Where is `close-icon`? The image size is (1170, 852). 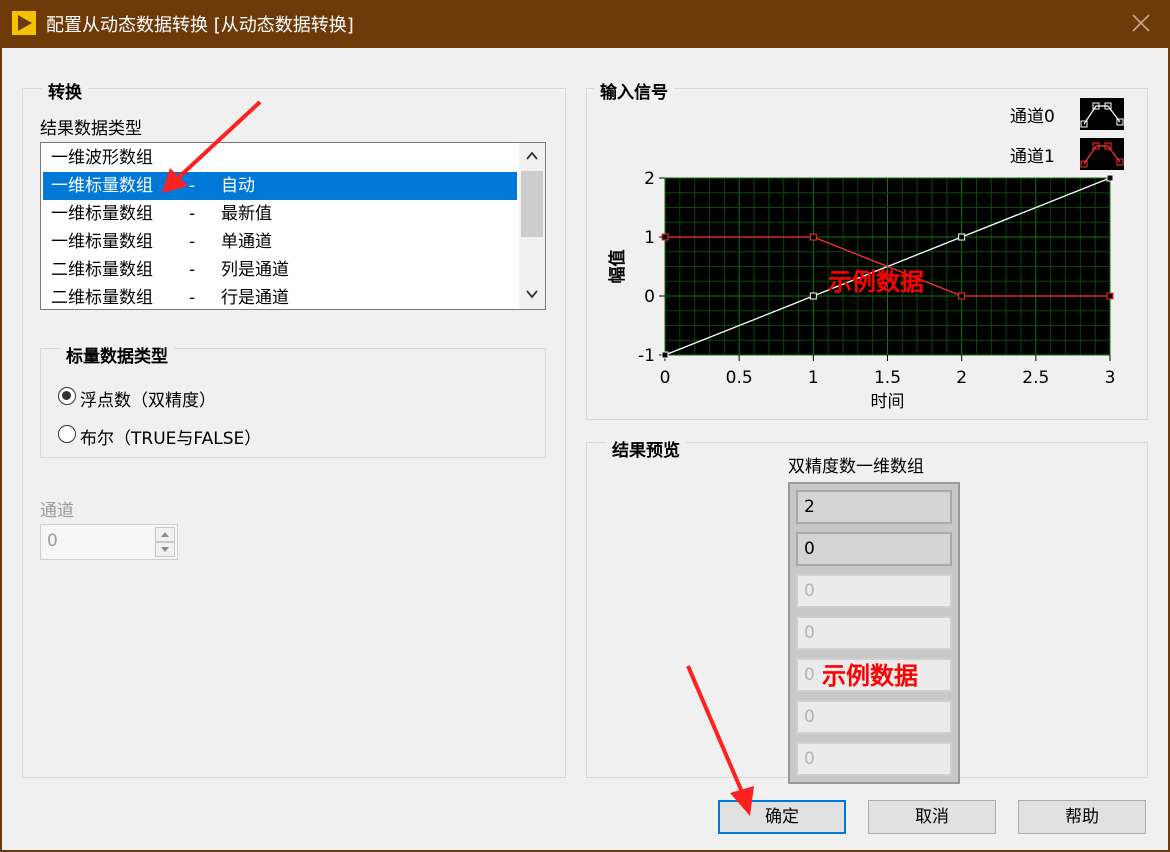 close-icon is located at coordinates (1141, 23).